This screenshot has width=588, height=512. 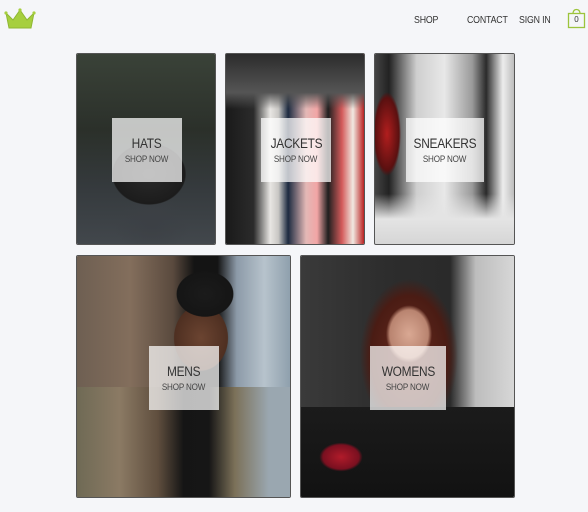 I want to click on category-overlay: HATS SHOP NOW, so click(x=147, y=150).